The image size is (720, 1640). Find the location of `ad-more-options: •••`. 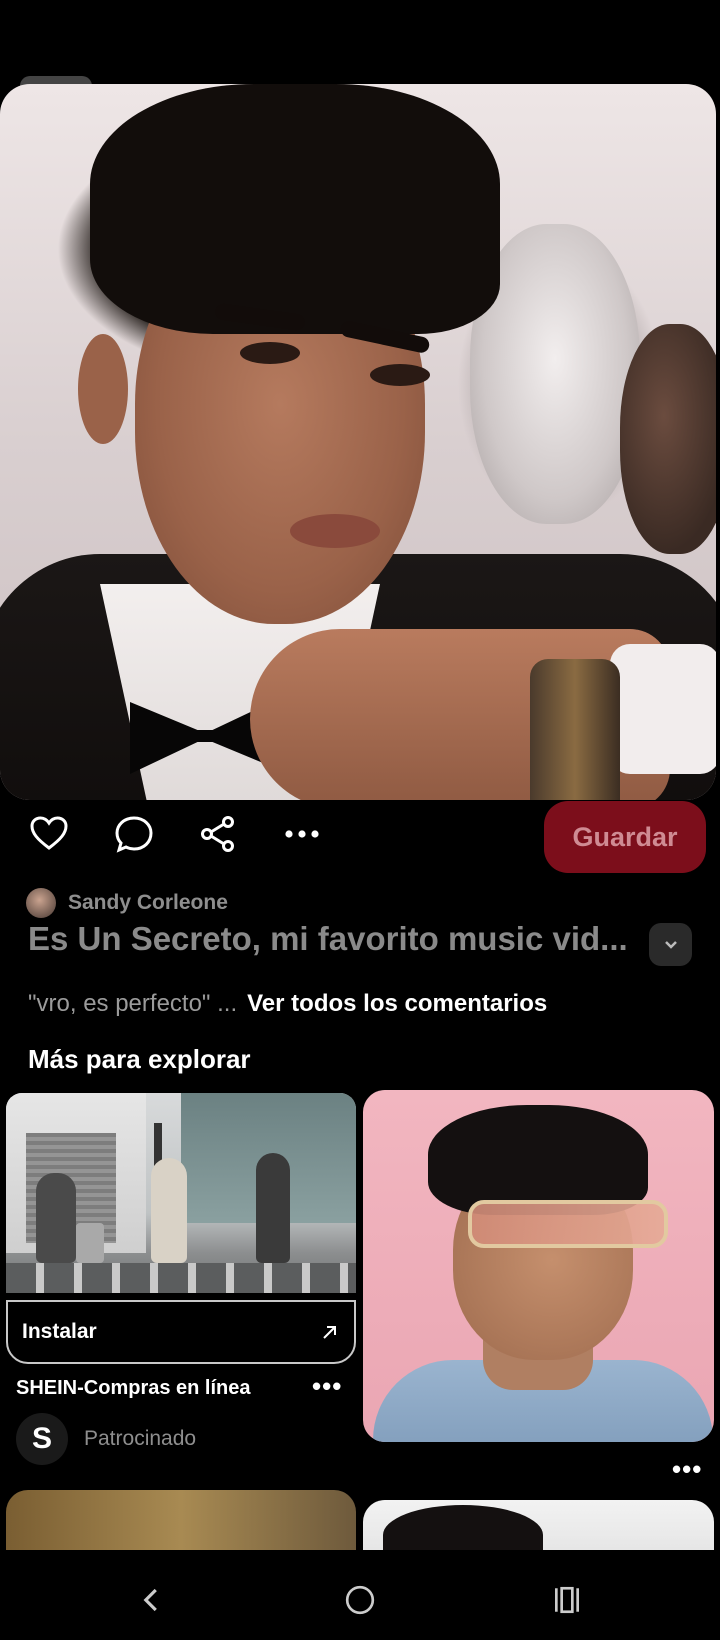

ad-more-options: ••• is located at coordinates (327, 1386).